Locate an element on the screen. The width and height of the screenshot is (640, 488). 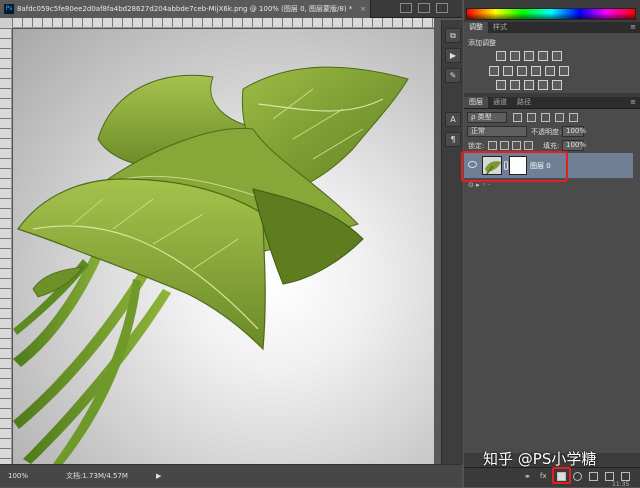
hue-saturation-icon is located at coordinates (494, 71).